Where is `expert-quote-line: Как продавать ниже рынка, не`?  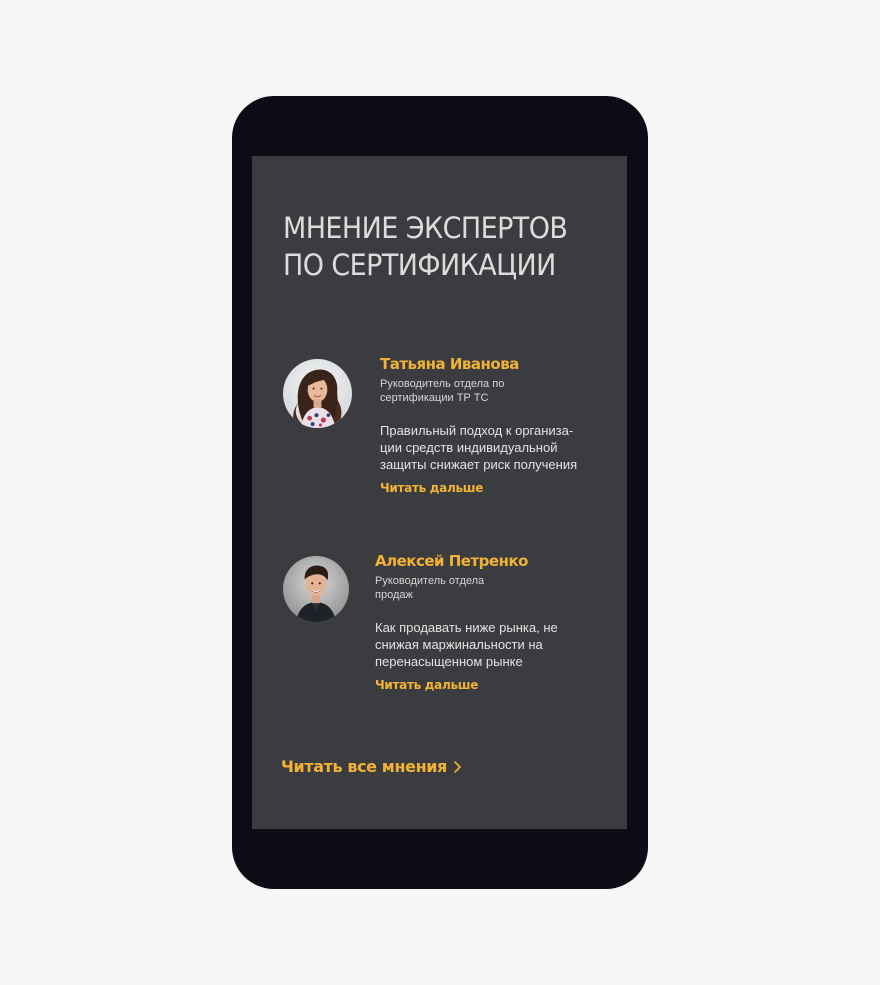 expert-quote-line: Как продавать ниже рынка, не is located at coordinates (466, 627).